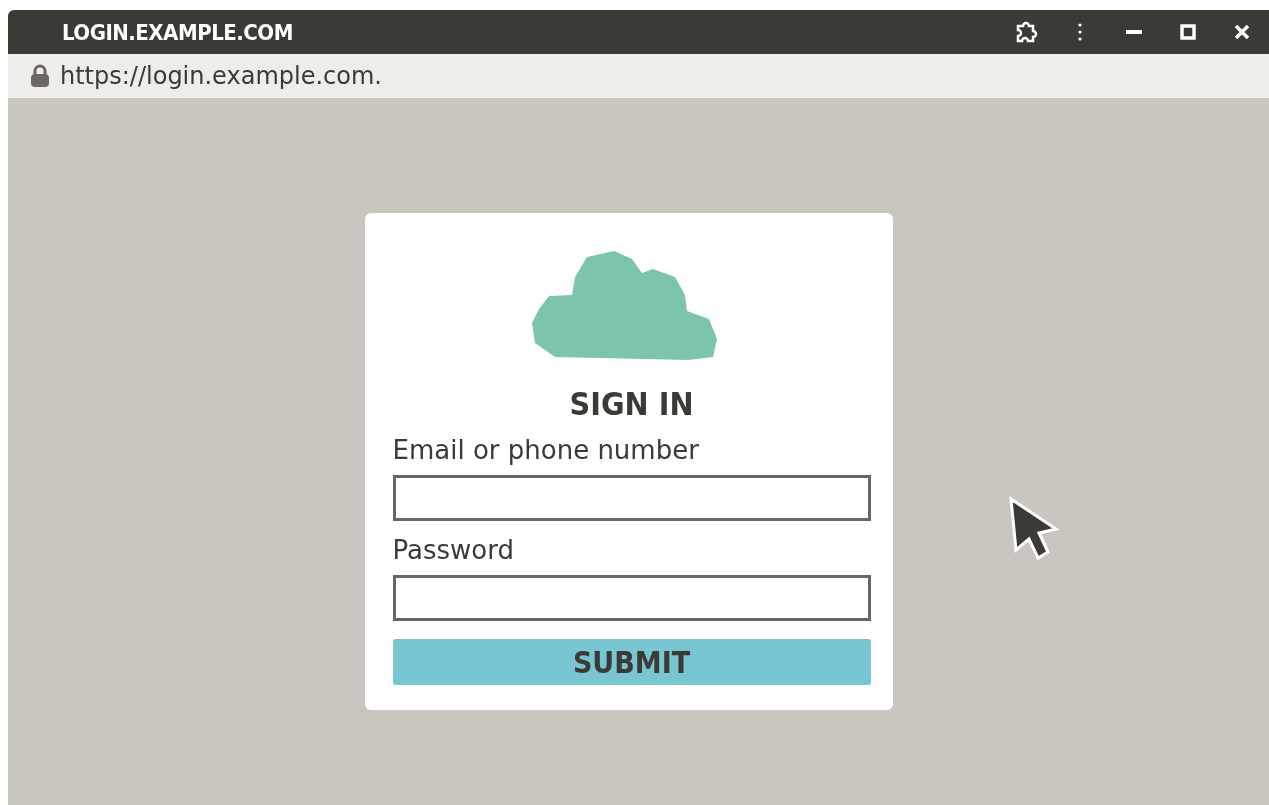 The width and height of the screenshot is (1269, 805). Describe the element at coordinates (40, 76) in the screenshot. I see `lock-icon` at that location.